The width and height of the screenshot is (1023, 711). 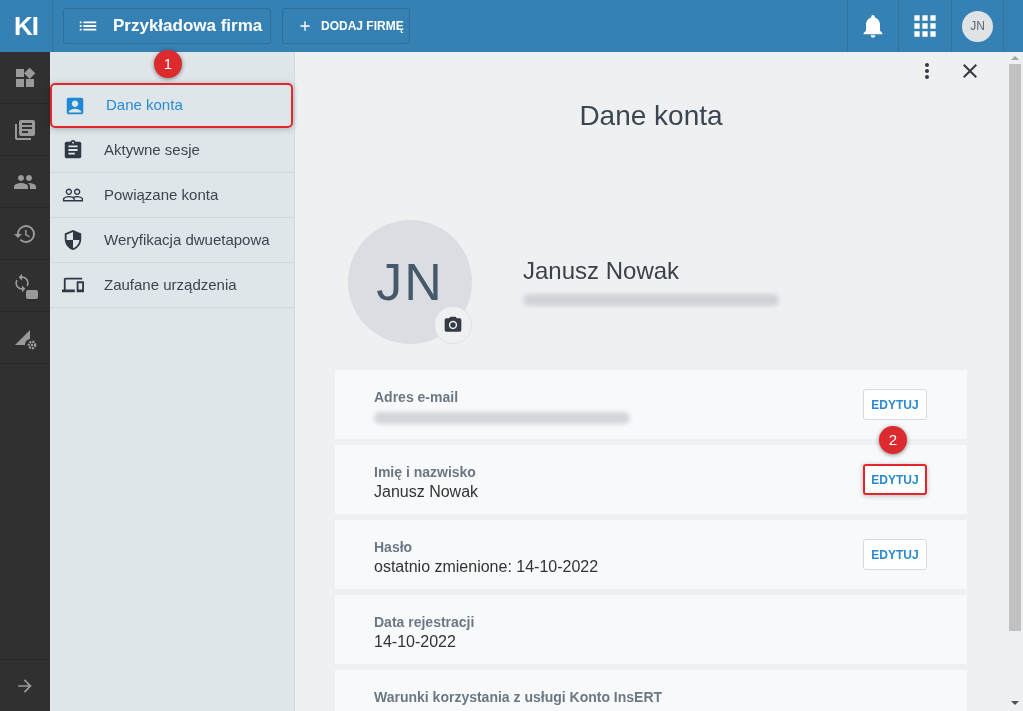 I want to click on callout-badge: 2, so click(x=893, y=440).